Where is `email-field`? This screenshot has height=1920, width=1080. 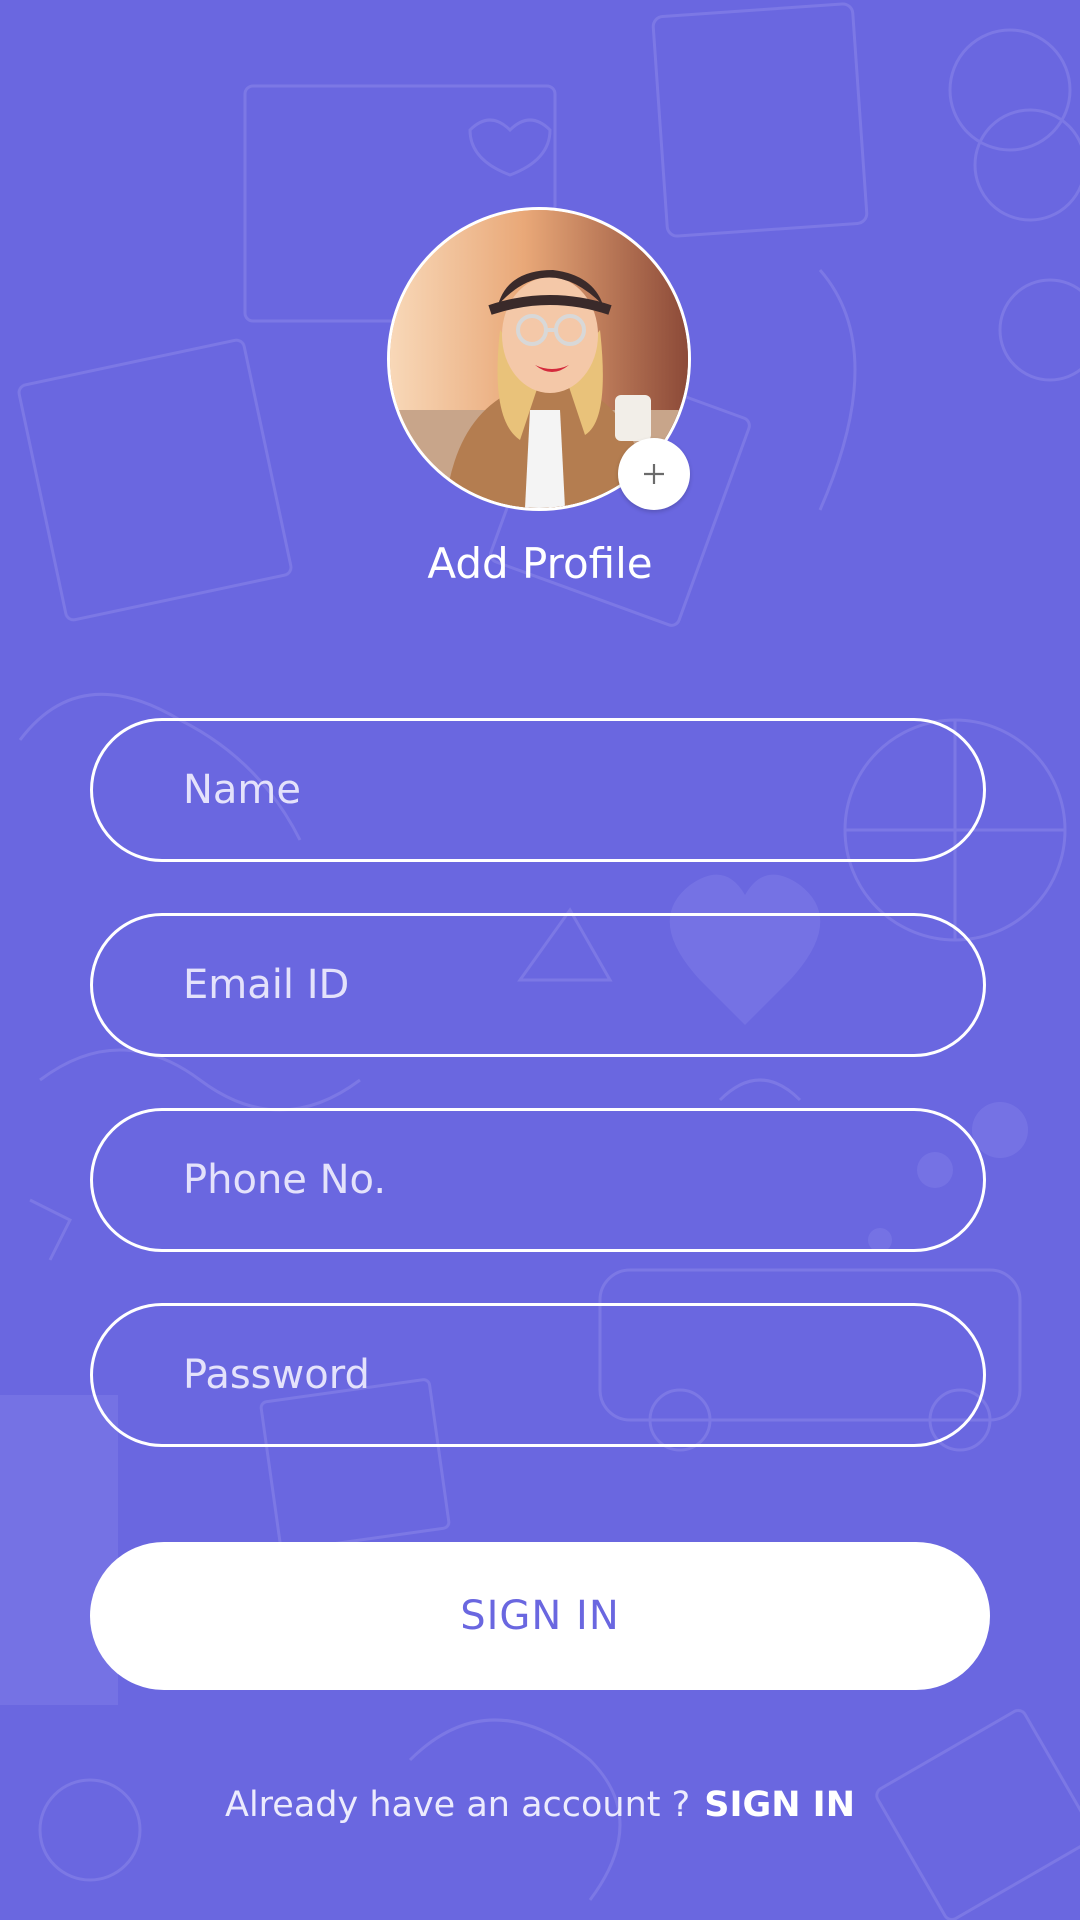
email-field is located at coordinates (538, 985).